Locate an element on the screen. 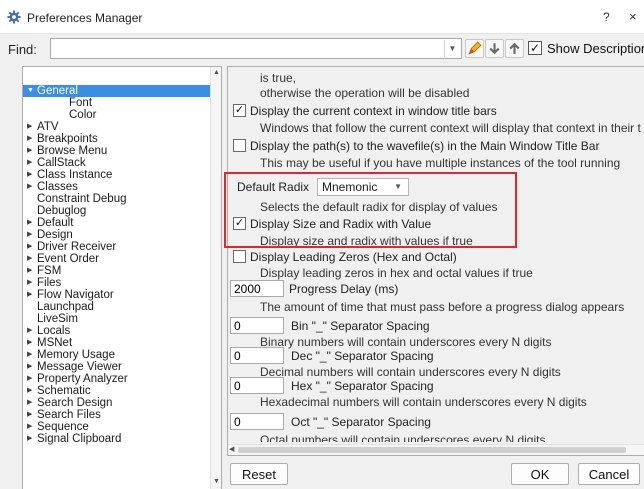 This screenshot has width=644, height=489. find-previous-button is located at coordinates (514, 48).